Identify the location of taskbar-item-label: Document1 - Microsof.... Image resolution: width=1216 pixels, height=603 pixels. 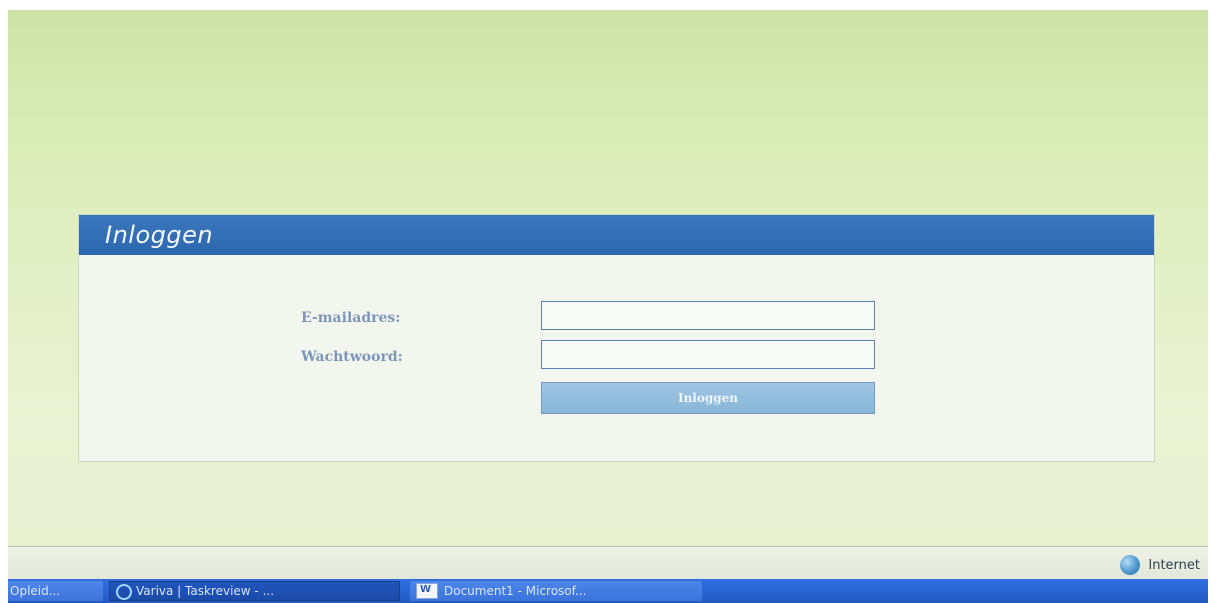
(515, 591).